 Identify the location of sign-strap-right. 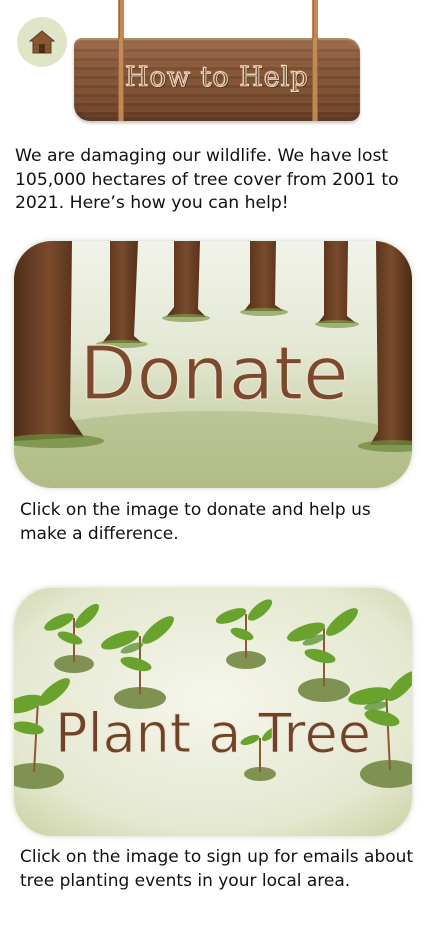
(315, 79).